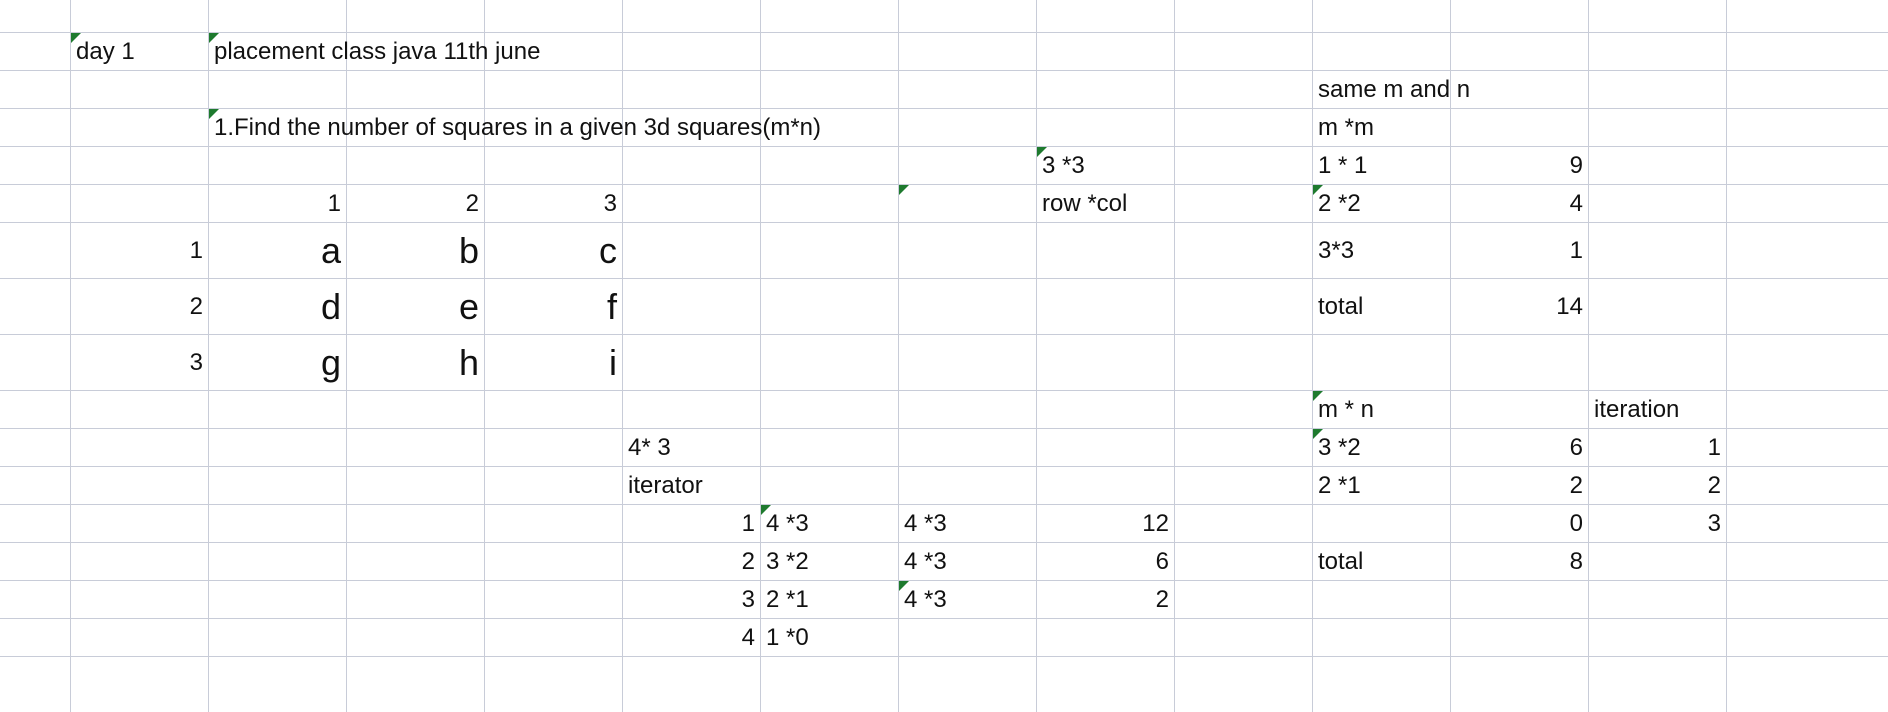  What do you see at coordinates (1381, 203) in the screenshot?
I see `cell-sq-2x2: 2 *2` at bounding box center [1381, 203].